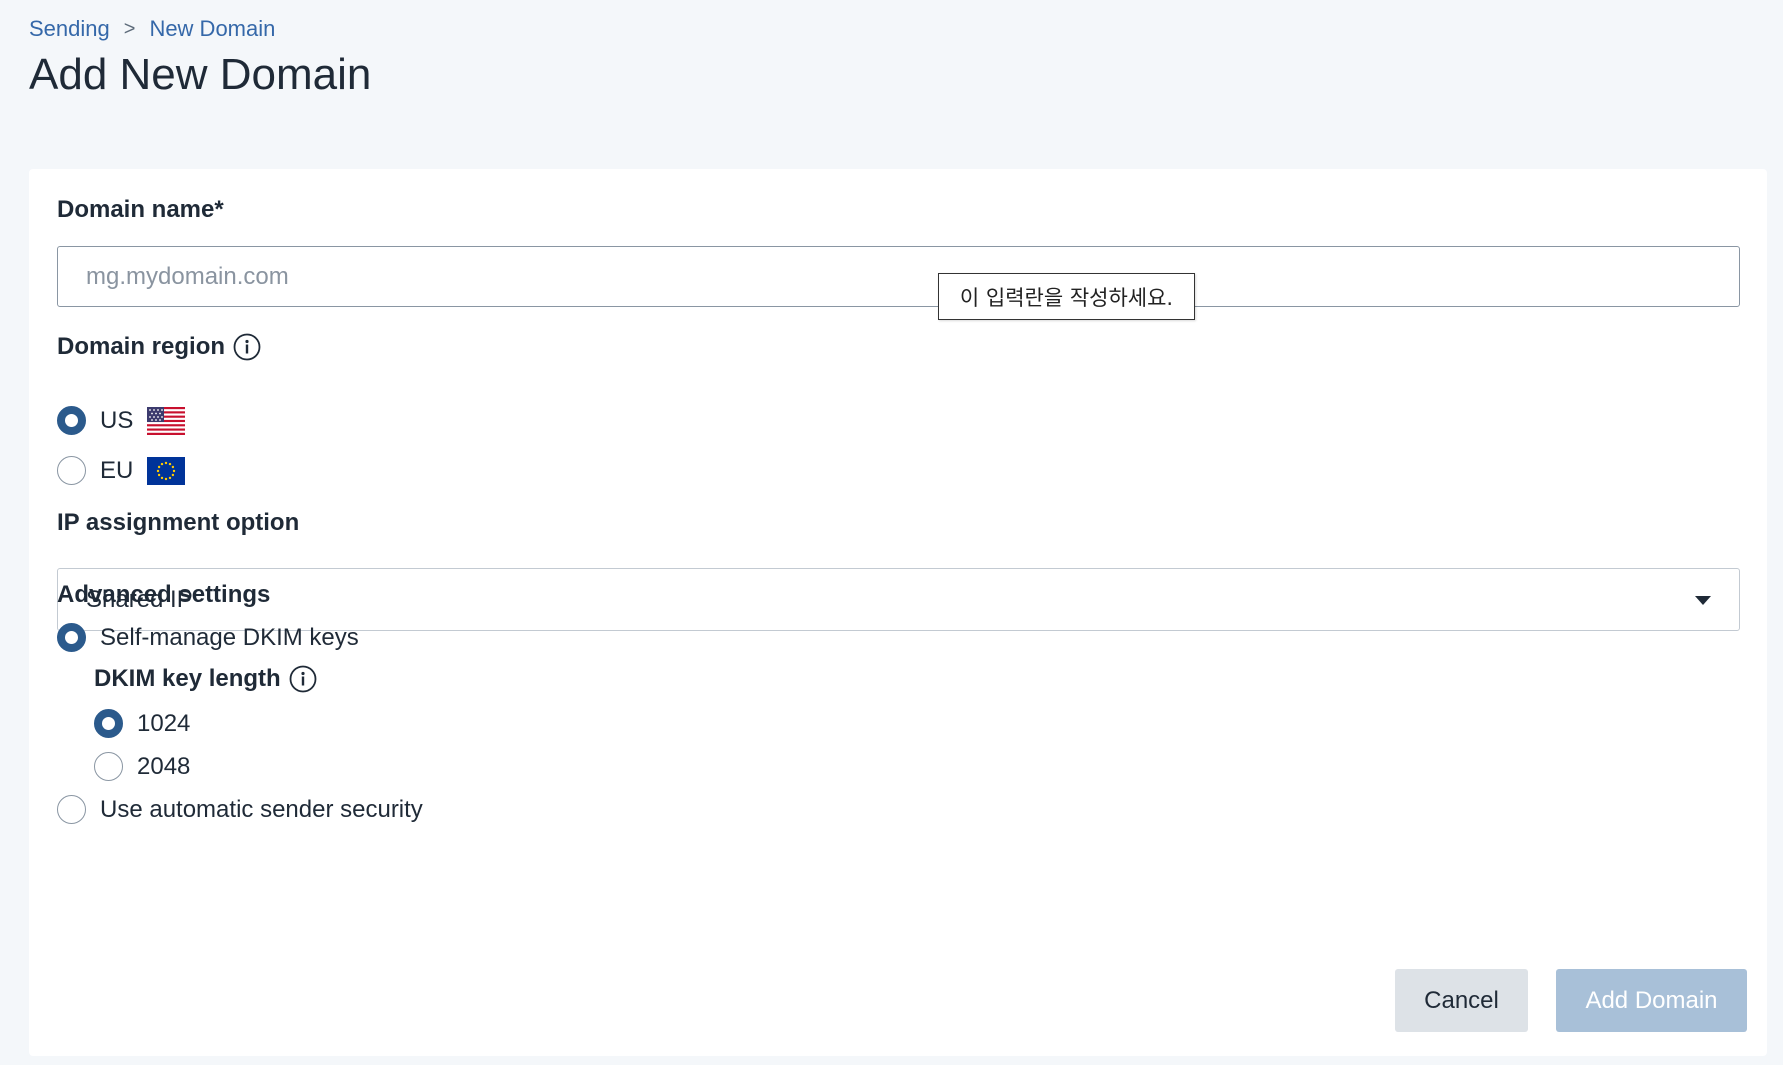 This screenshot has height=1065, width=1783. I want to click on domain-region-label: Domain region, so click(159, 347).